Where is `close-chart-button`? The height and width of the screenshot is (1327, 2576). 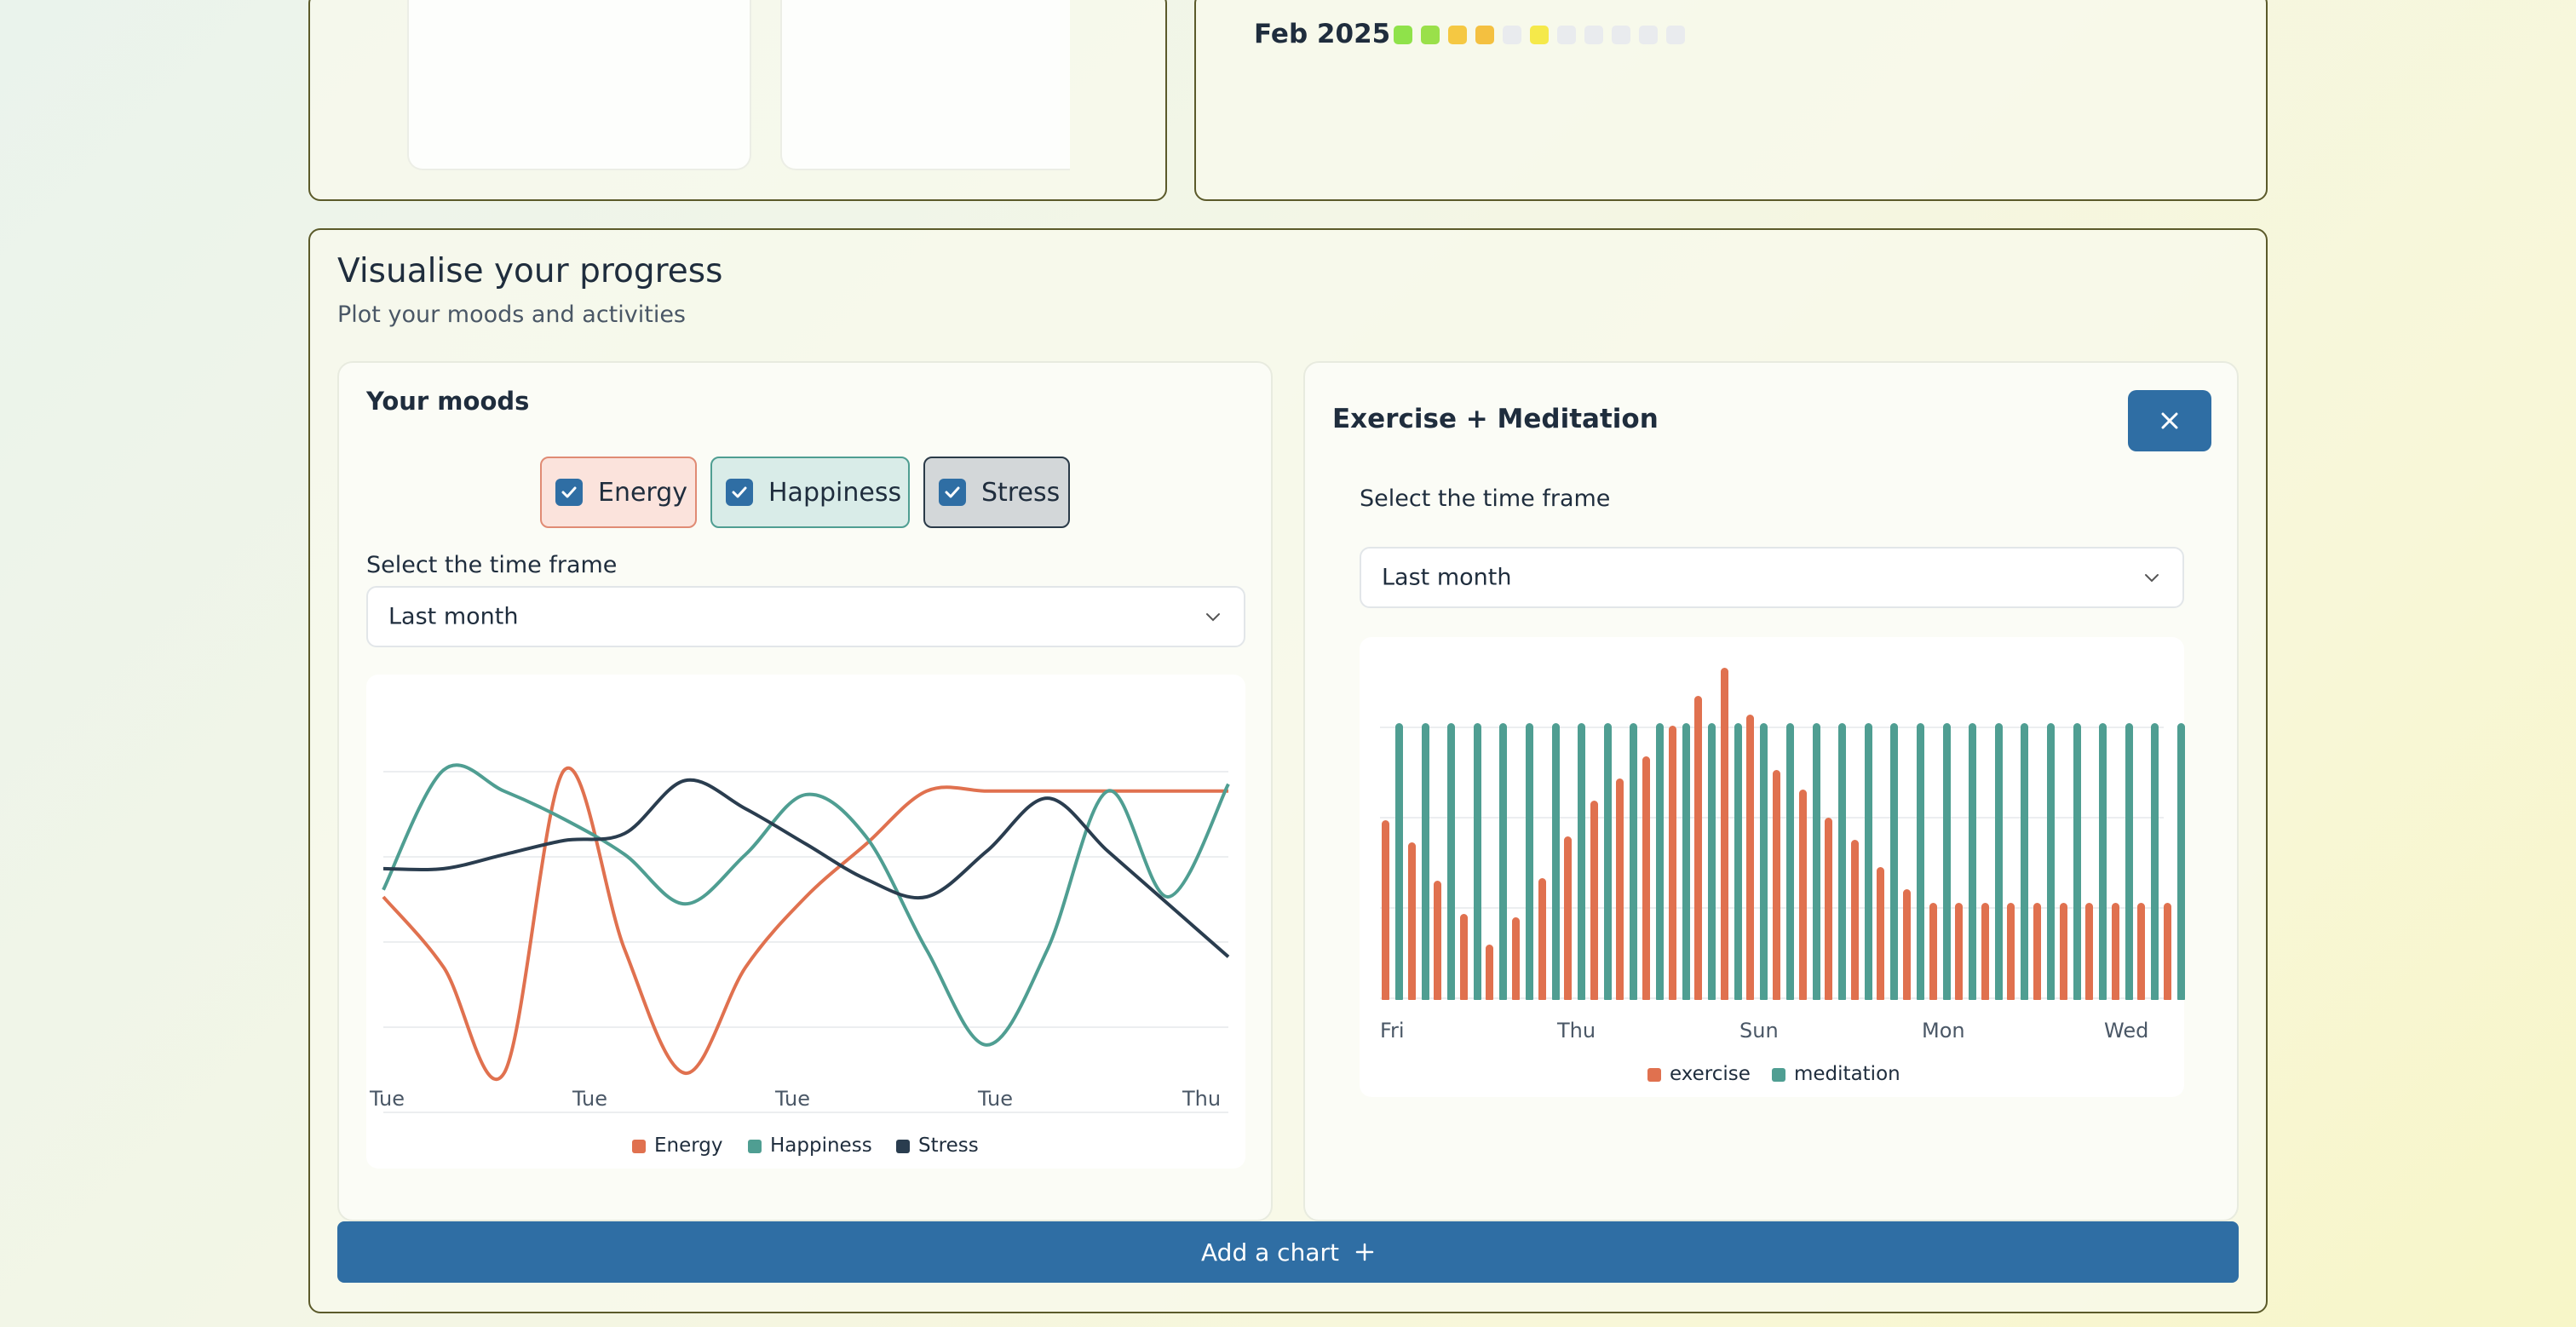
close-chart-button is located at coordinates (2169, 420).